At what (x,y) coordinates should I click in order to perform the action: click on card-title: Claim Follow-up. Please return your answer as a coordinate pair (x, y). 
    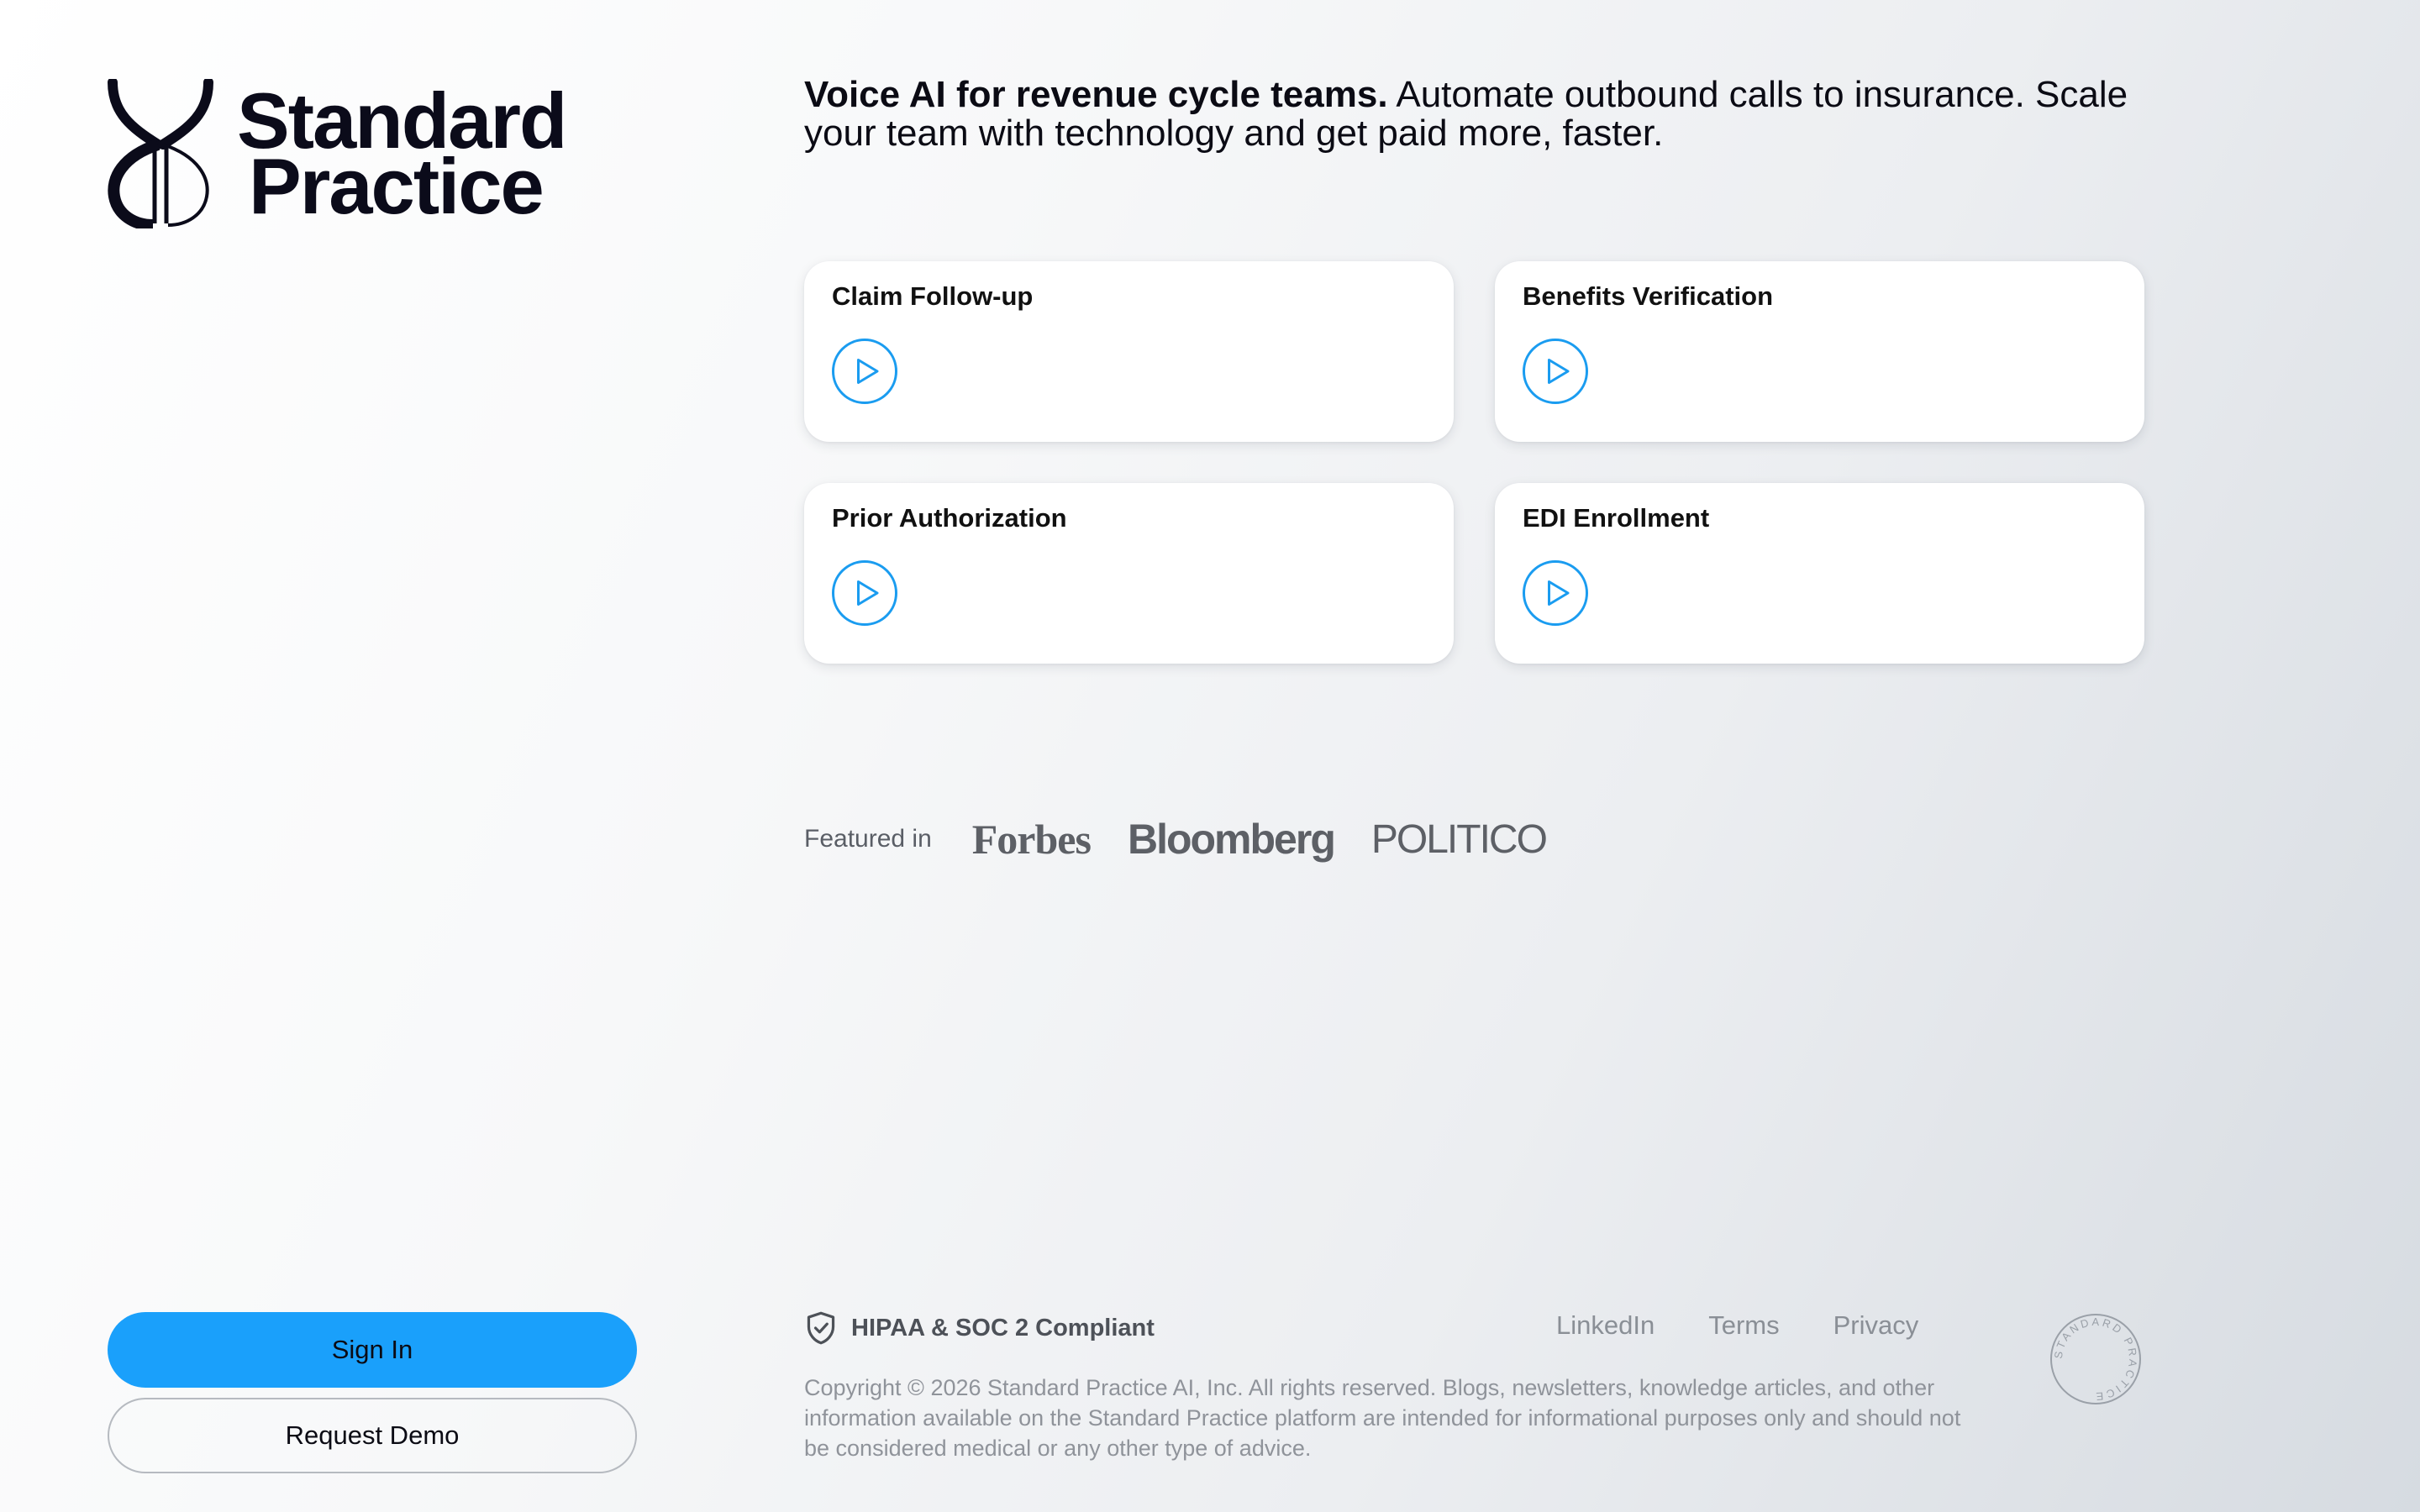
    Looking at the image, I should click on (933, 296).